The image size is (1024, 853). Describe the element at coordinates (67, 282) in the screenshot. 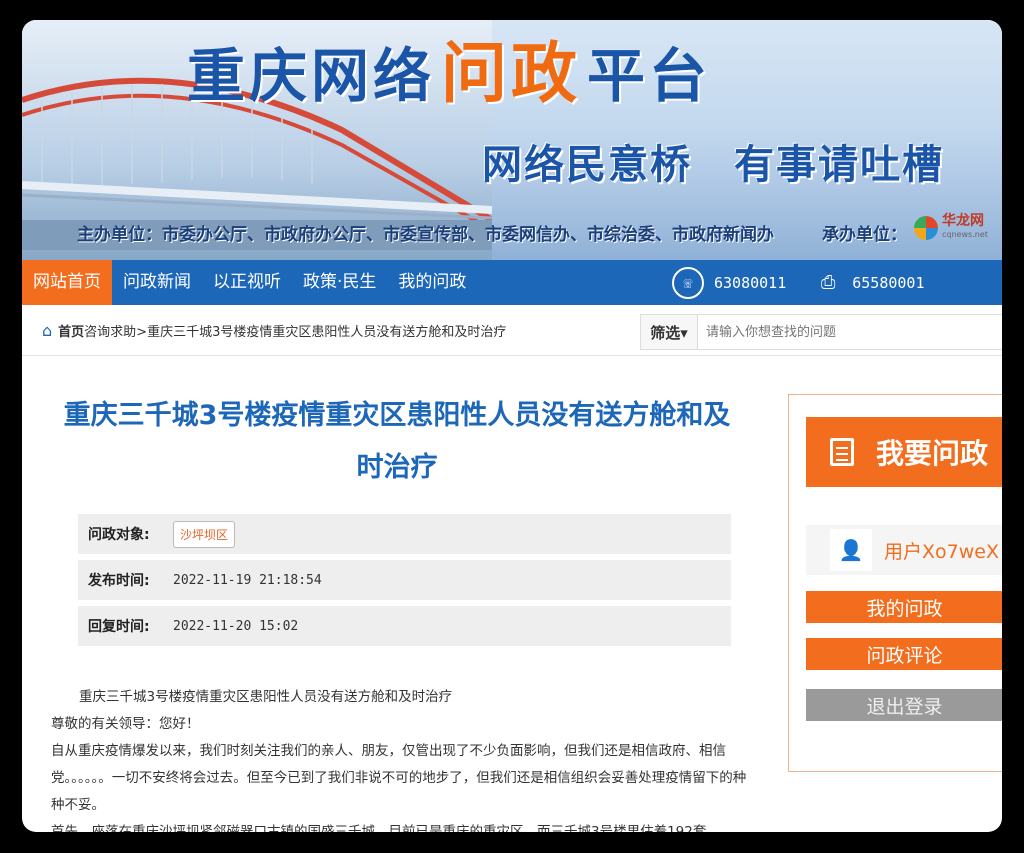

I see `nav-item-home: 网站首页` at that location.